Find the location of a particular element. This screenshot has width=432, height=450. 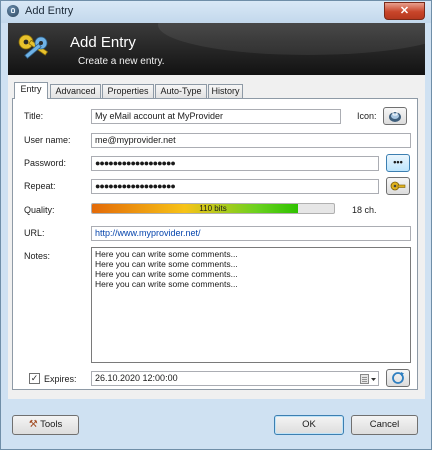

banner-title: Add Entry is located at coordinates (103, 42).